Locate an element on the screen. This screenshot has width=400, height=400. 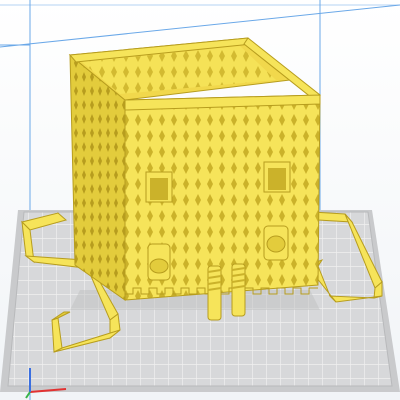
front-left-knob is located at coordinates (159, 262).